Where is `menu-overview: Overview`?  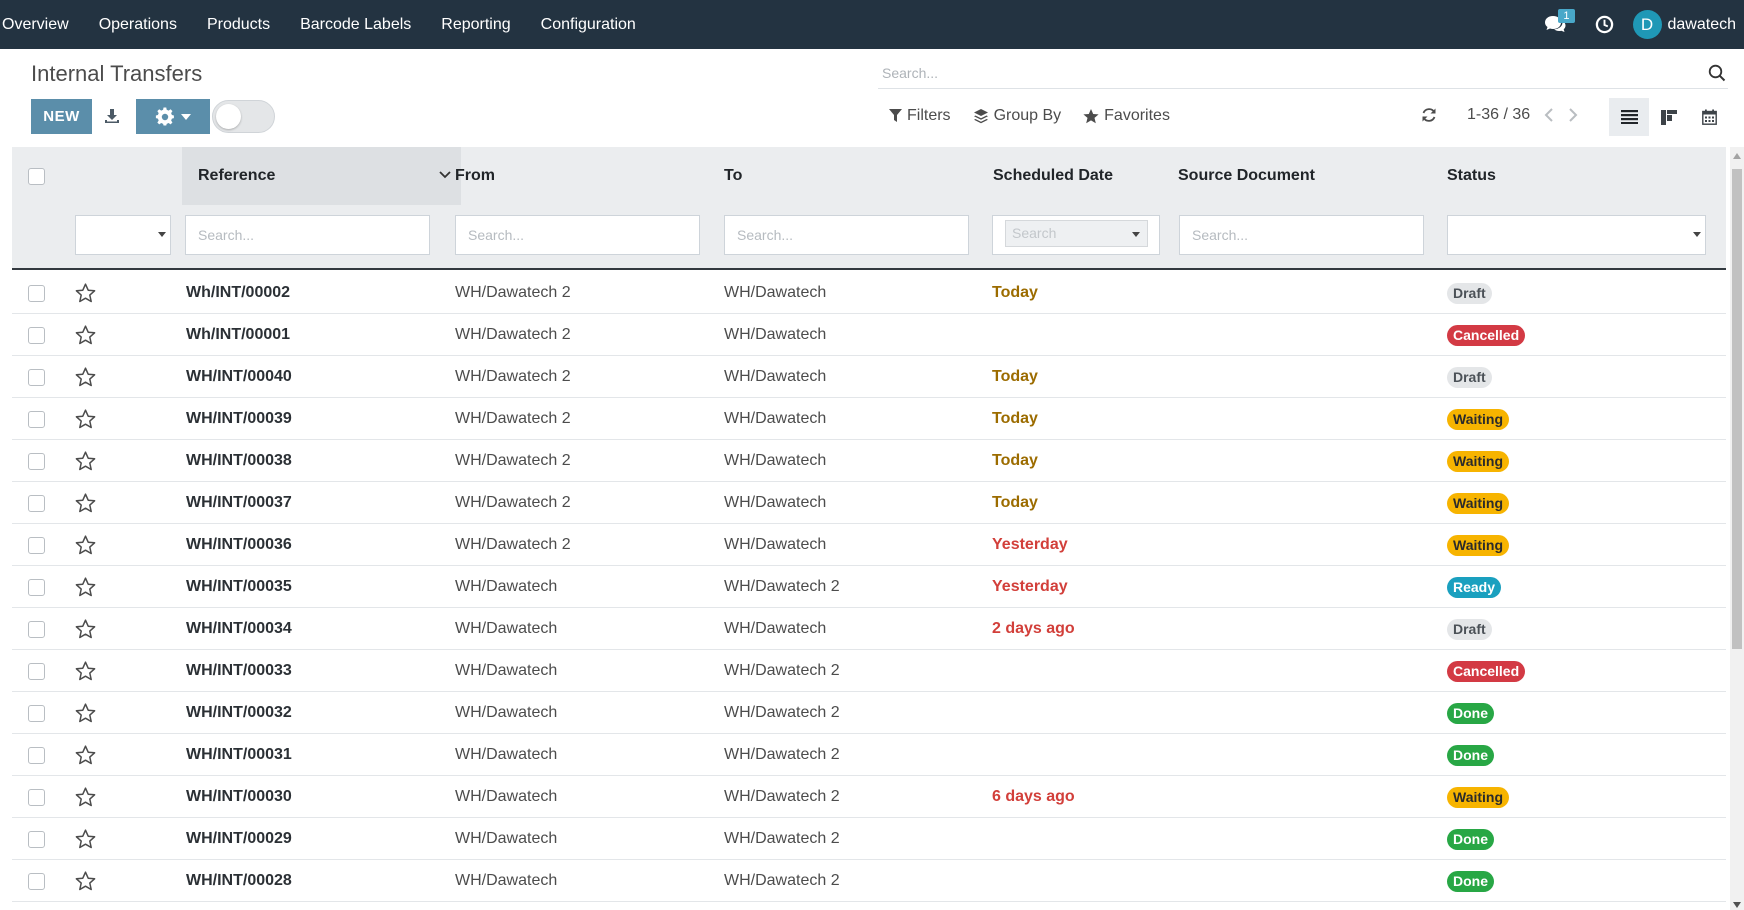
menu-overview: Overview is located at coordinates (42, 24).